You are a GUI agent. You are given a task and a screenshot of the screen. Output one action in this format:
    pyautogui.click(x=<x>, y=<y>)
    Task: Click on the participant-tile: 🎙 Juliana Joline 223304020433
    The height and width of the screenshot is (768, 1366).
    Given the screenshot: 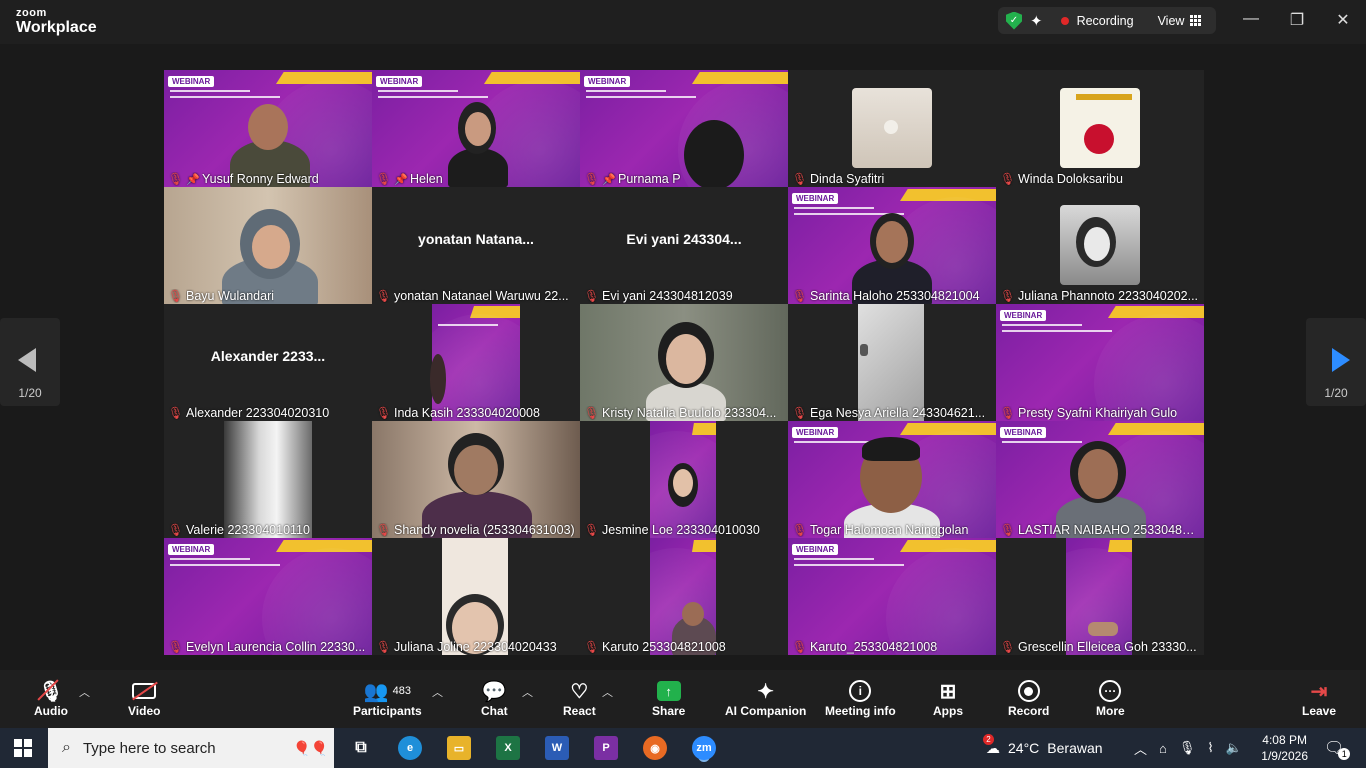 What is the action you would take?
    pyautogui.click(x=476, y=596)
    